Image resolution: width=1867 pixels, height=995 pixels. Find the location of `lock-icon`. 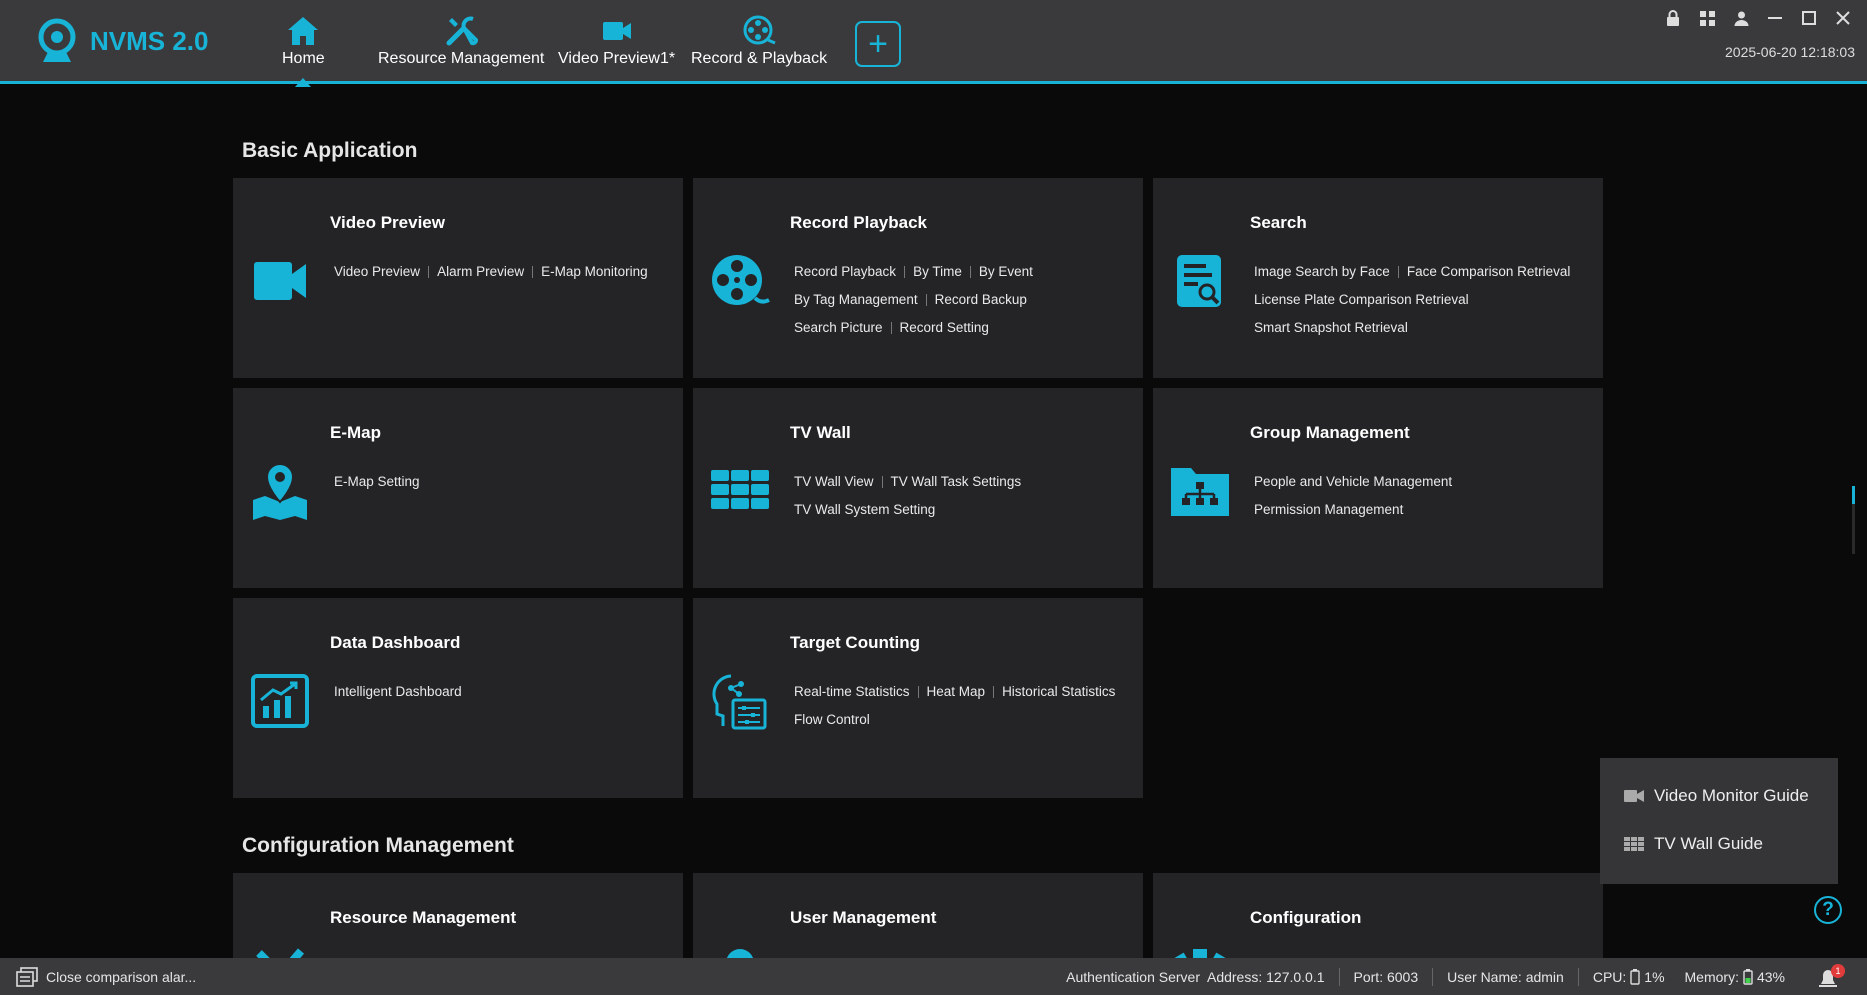

lock-icon is located at coordinates (1673, 18).